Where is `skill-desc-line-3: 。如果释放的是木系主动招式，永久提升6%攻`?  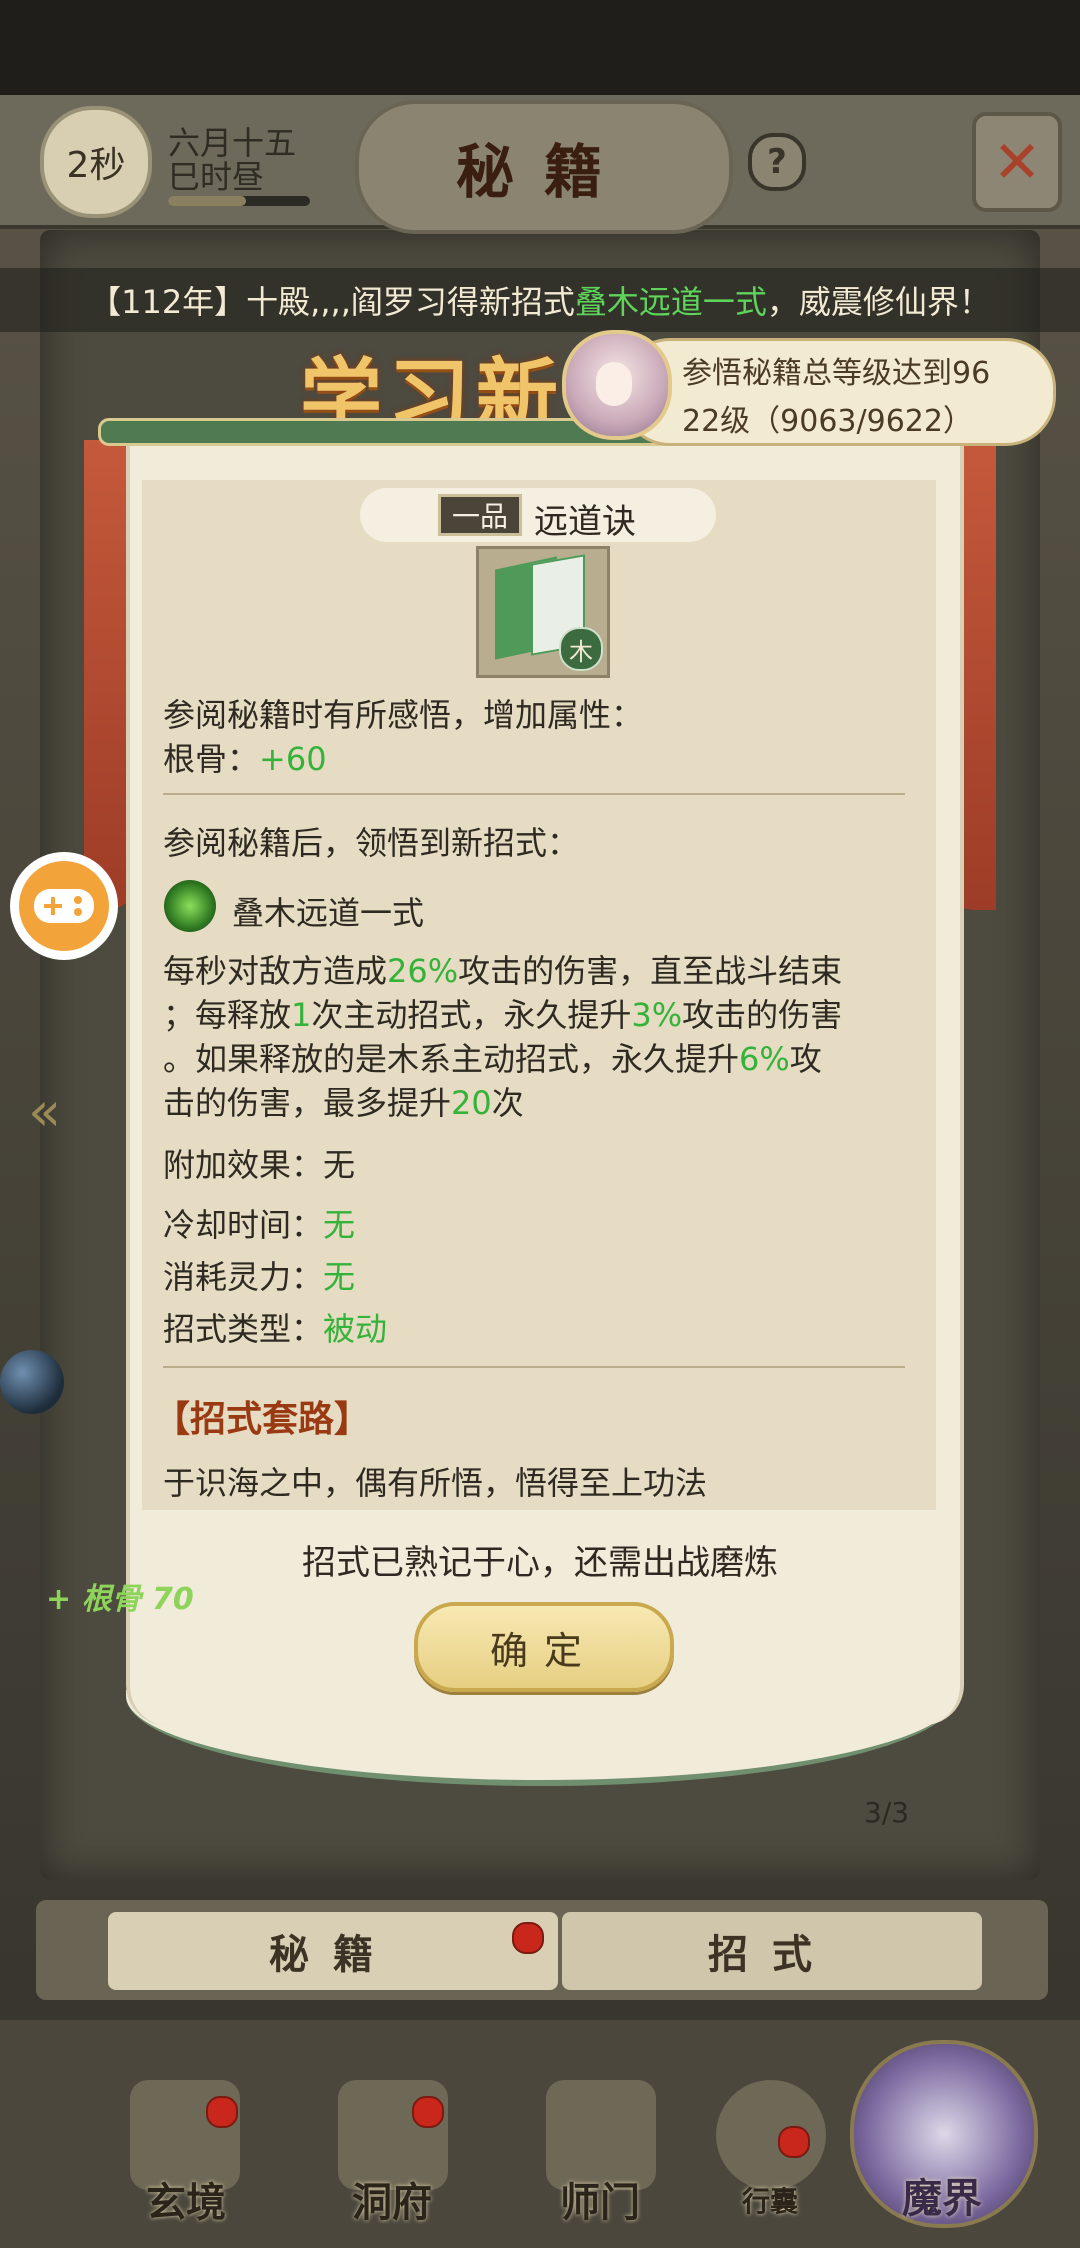 skill-desc-line-3: 。如果释放的是木系主动招式，永久提升6%攻 is located at coordinates (492, 1057).